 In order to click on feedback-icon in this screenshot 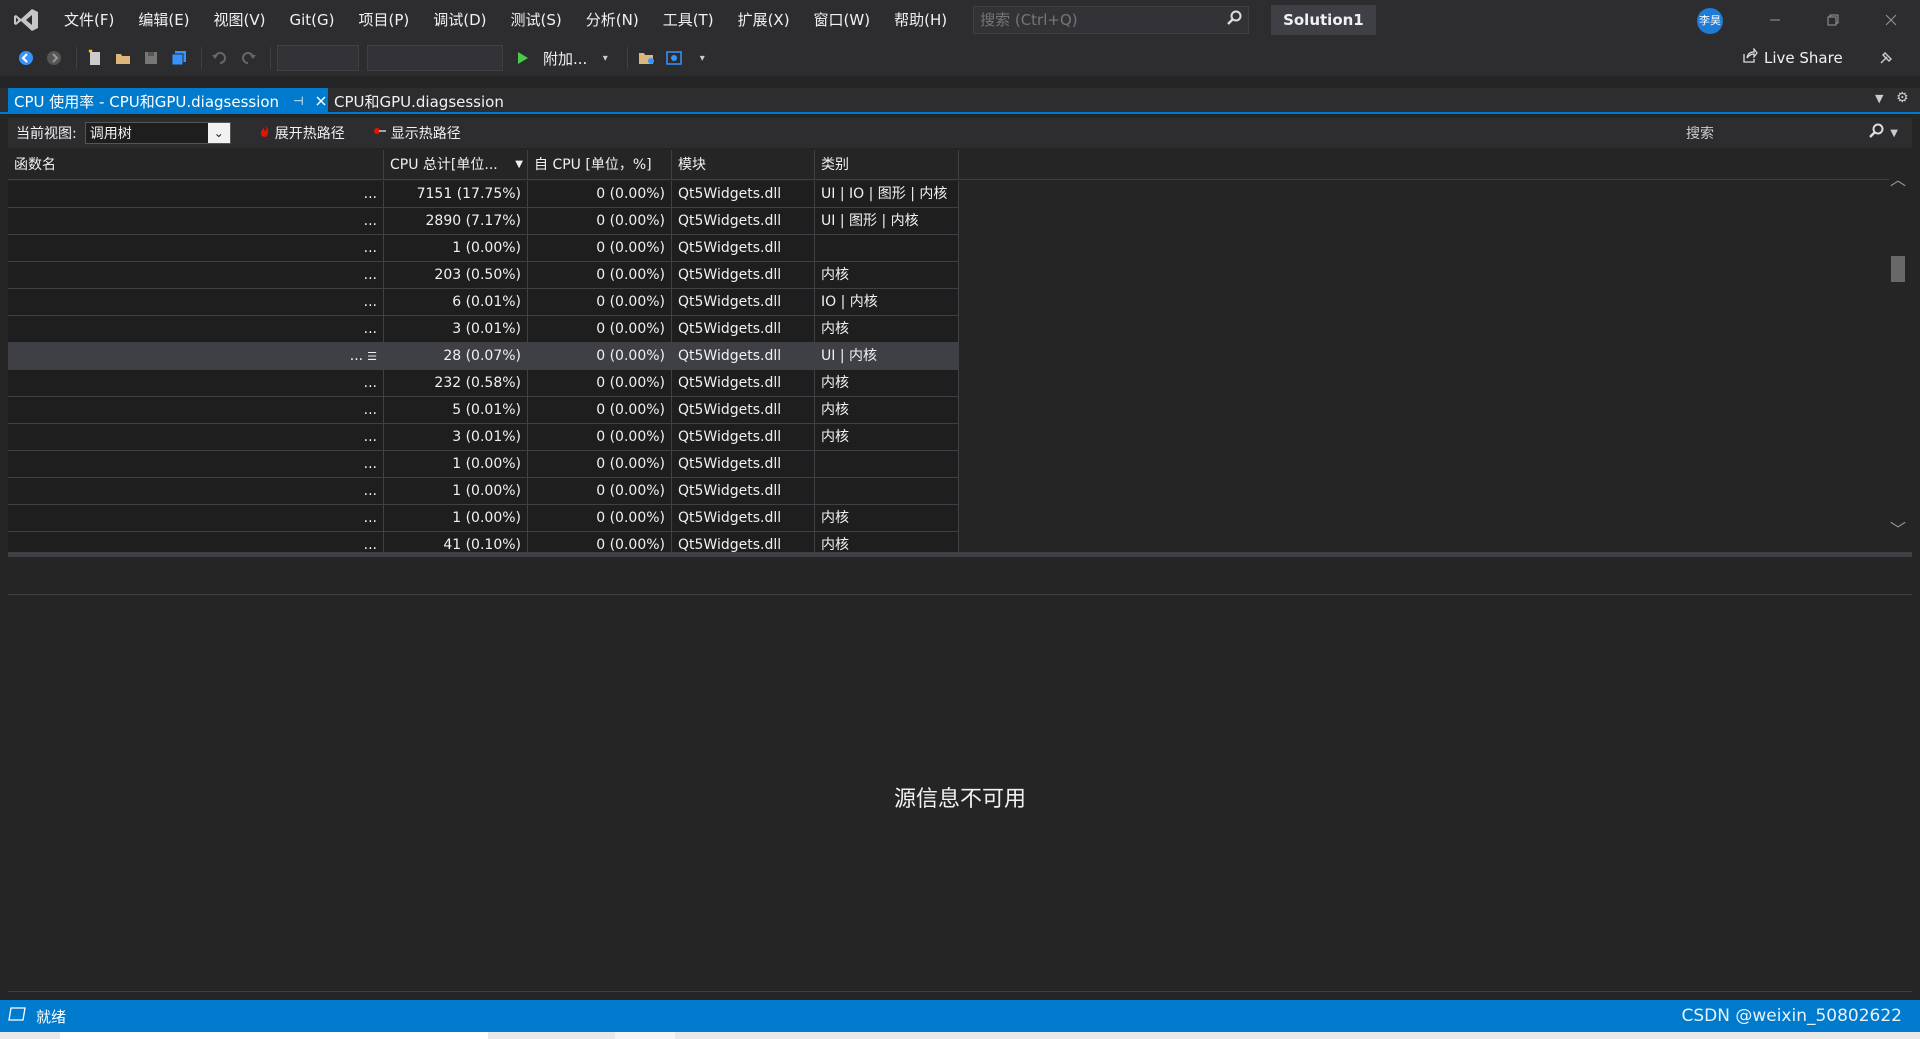, I will do `click(1886, 58)`.